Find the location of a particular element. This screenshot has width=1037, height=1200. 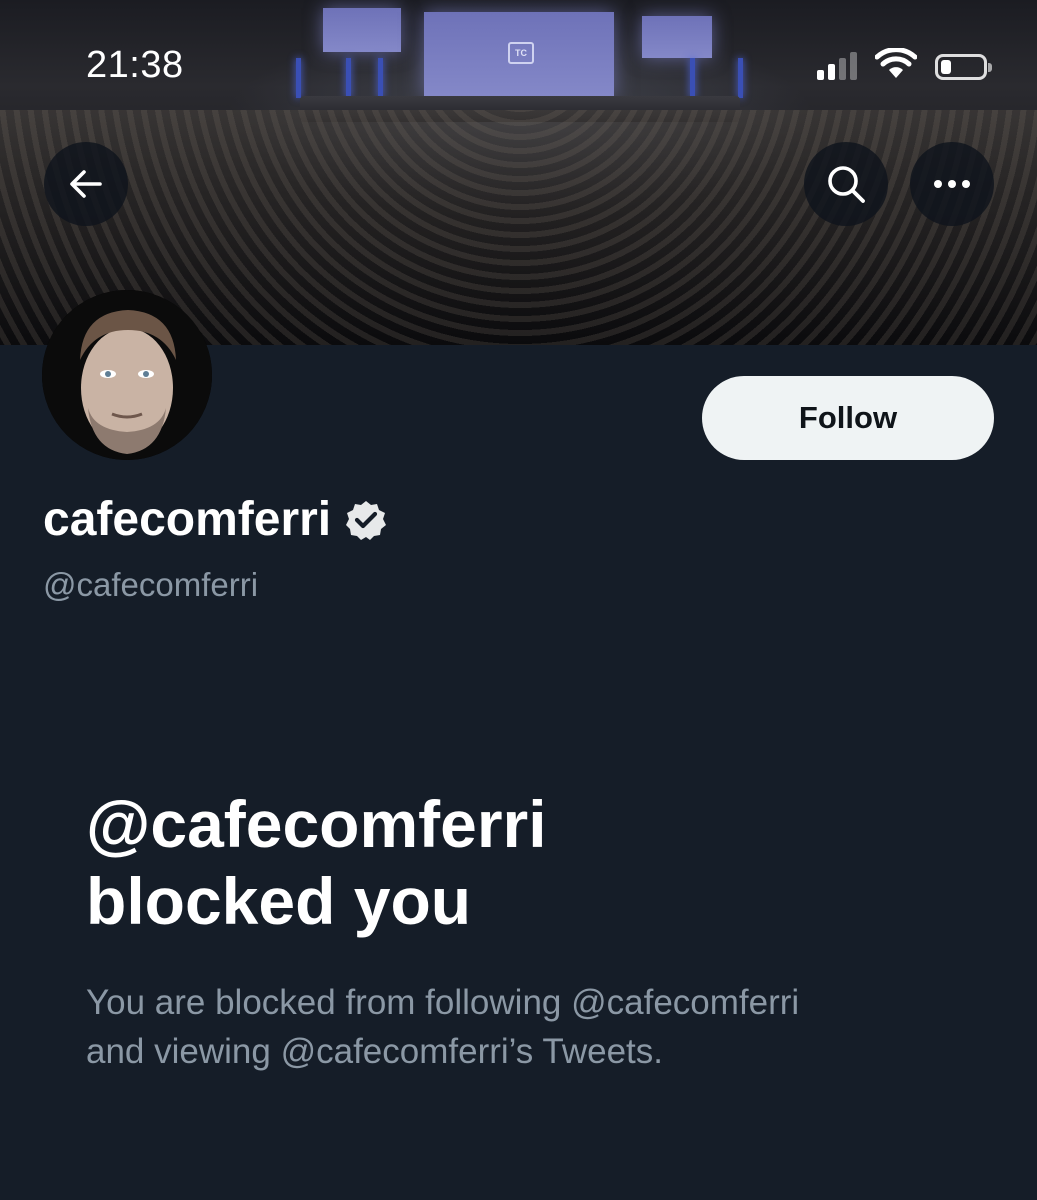

search-icon is located at coordinates (846, 184).